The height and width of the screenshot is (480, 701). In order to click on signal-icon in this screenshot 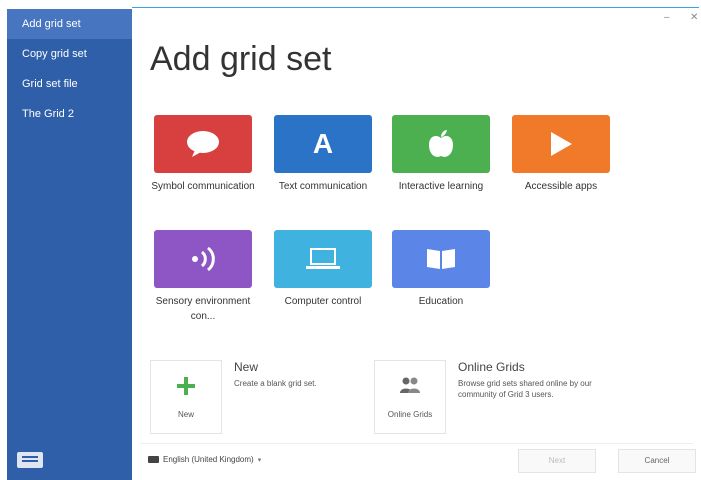, I will do `click(203, 259)`.